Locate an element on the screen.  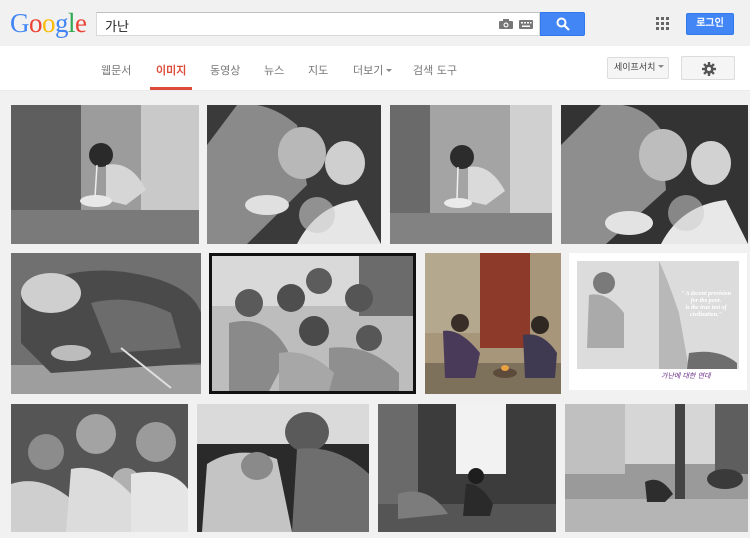
safesearch-label: 세이프서치 is located at coordinates (635, 68).